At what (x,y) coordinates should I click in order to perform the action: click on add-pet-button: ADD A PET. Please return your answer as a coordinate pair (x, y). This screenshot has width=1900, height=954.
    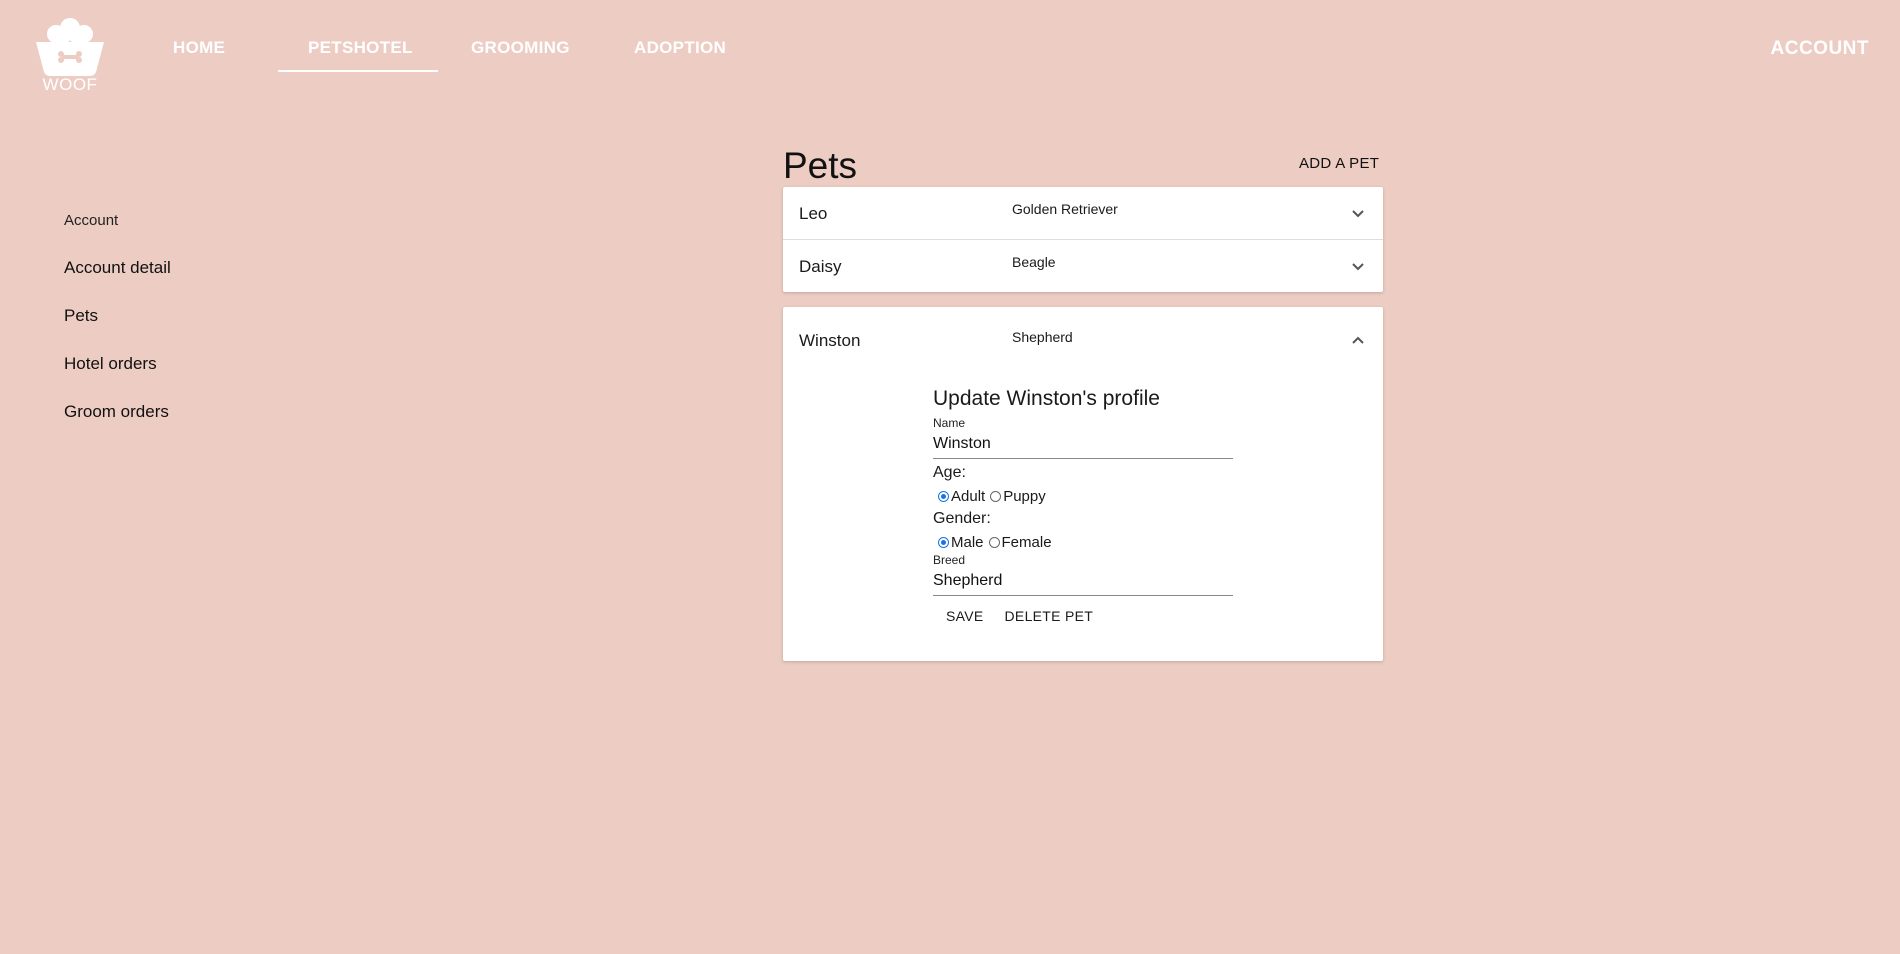
    Looking at the image, I should click on (1339, 163).